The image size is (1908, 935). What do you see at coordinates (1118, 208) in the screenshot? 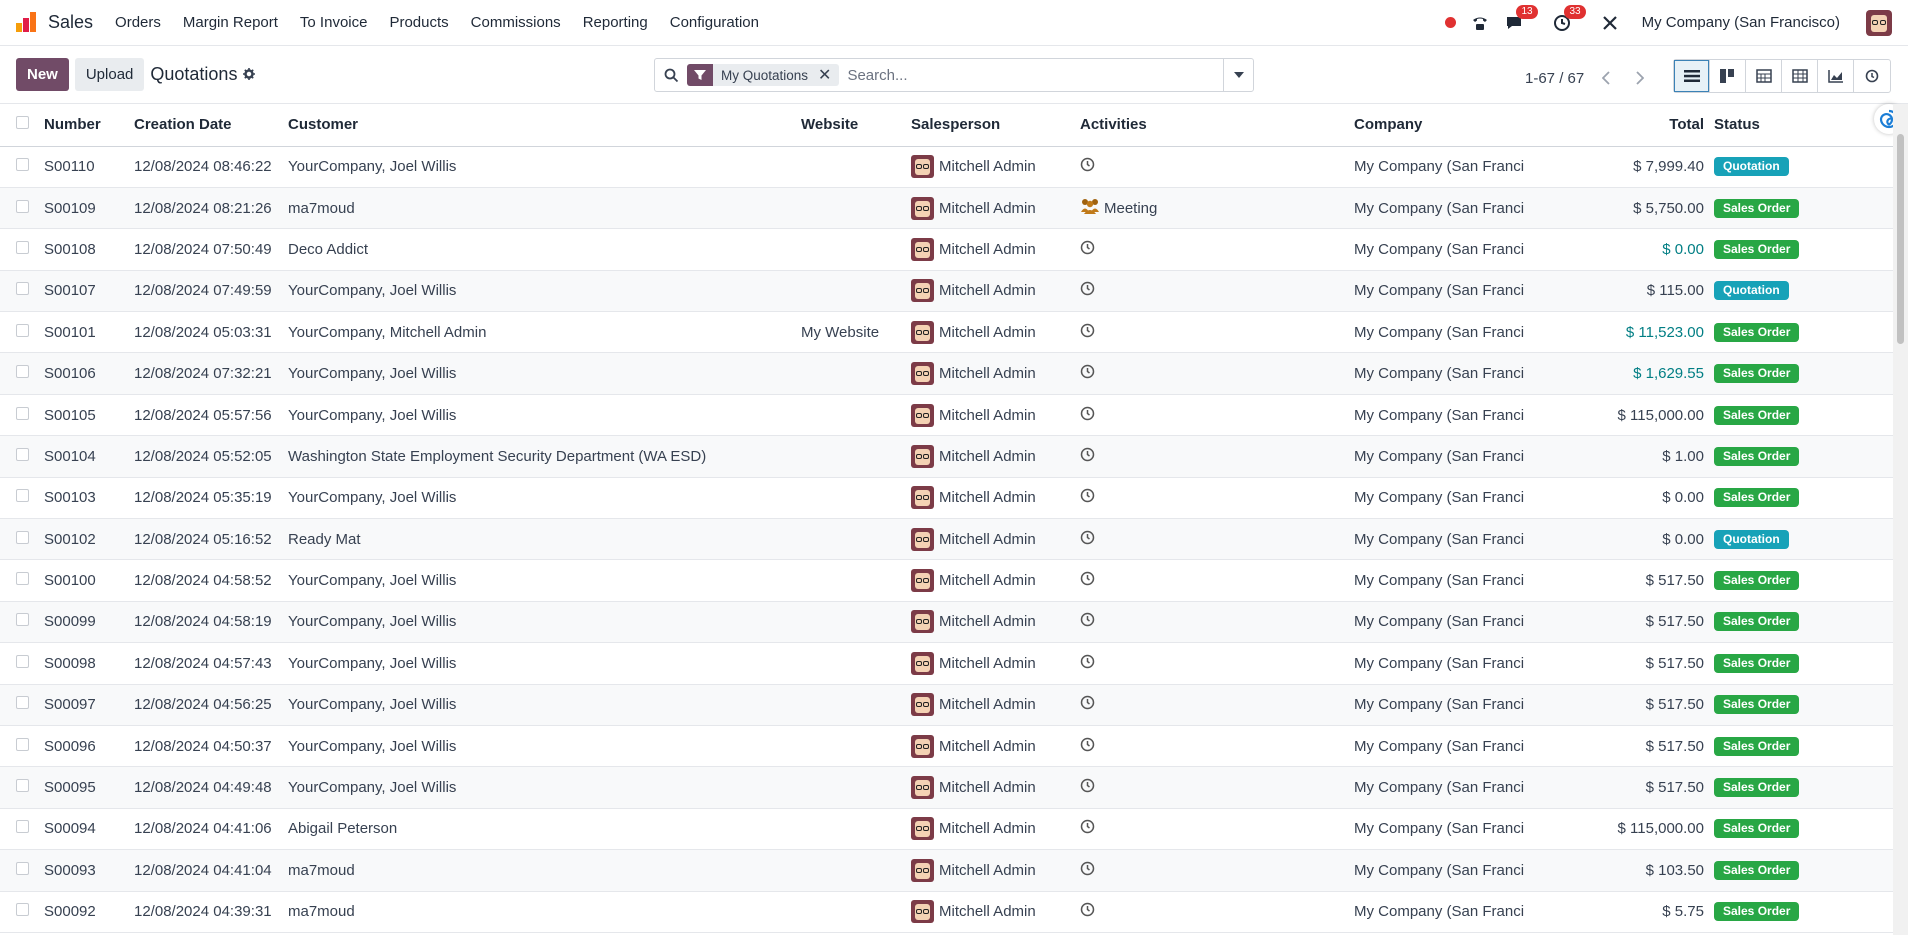
I see `activity-meeting: Meeting` at bounding box center [1118, 208].